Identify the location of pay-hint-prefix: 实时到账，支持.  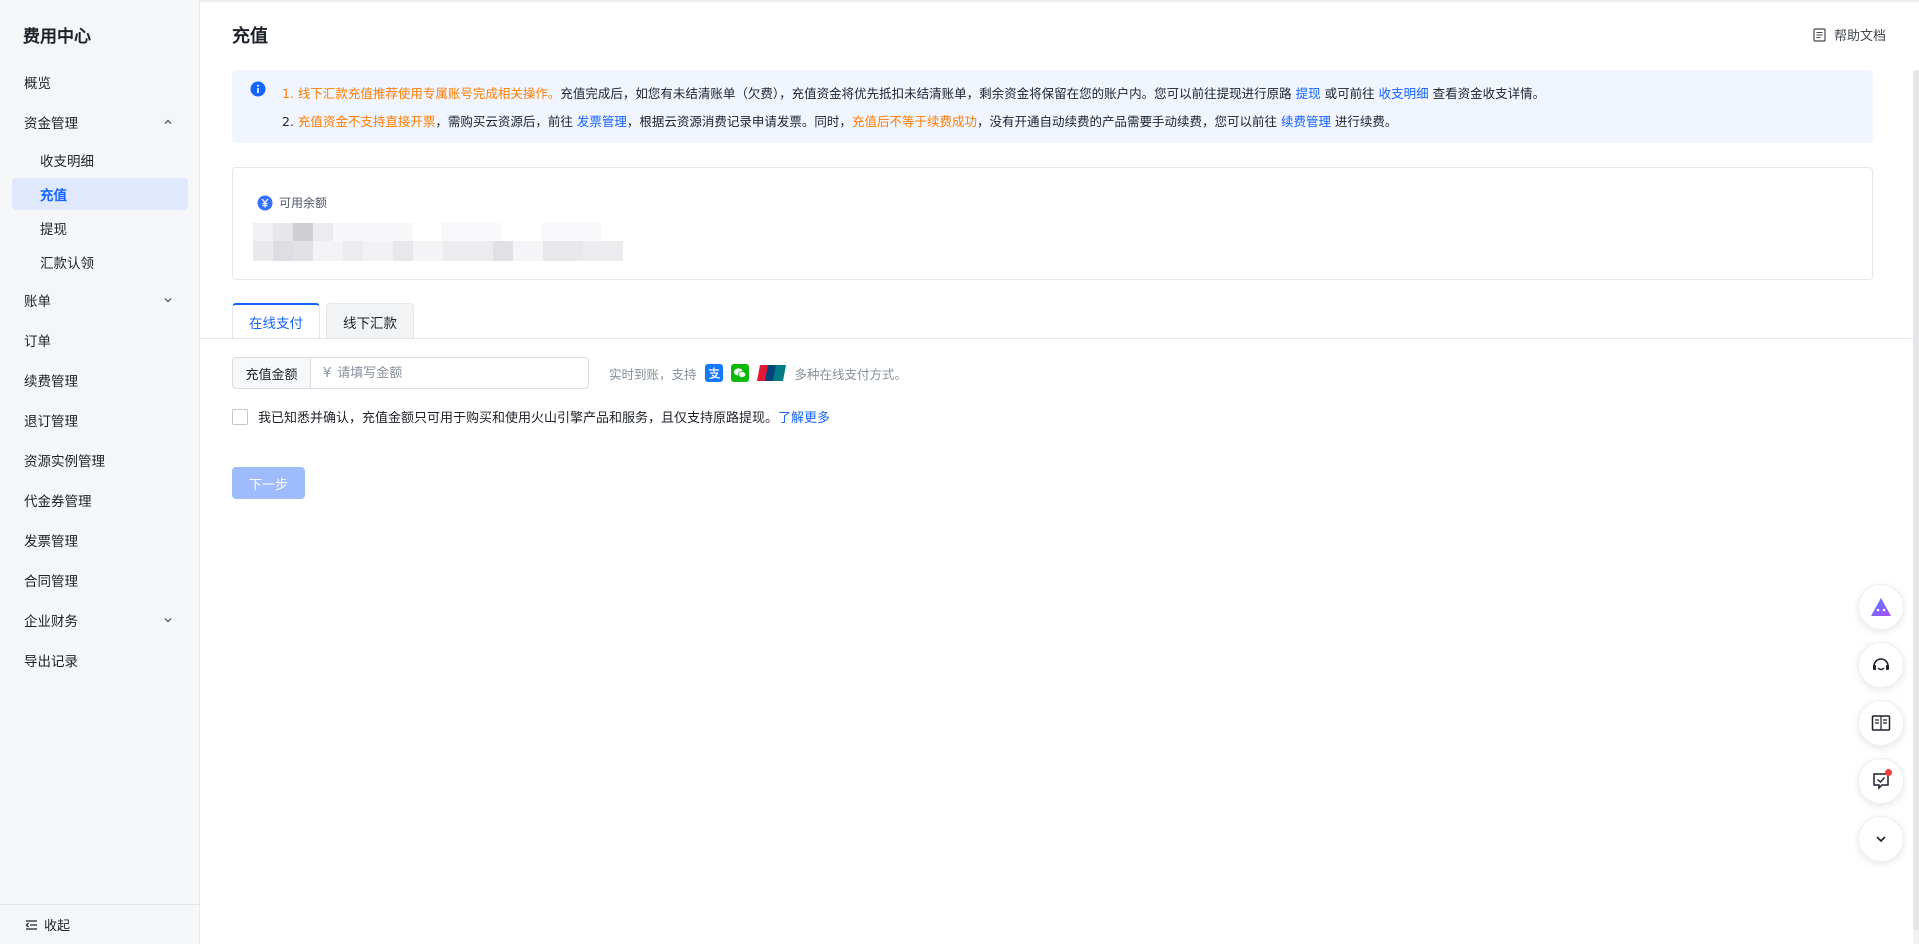
(653, 374).